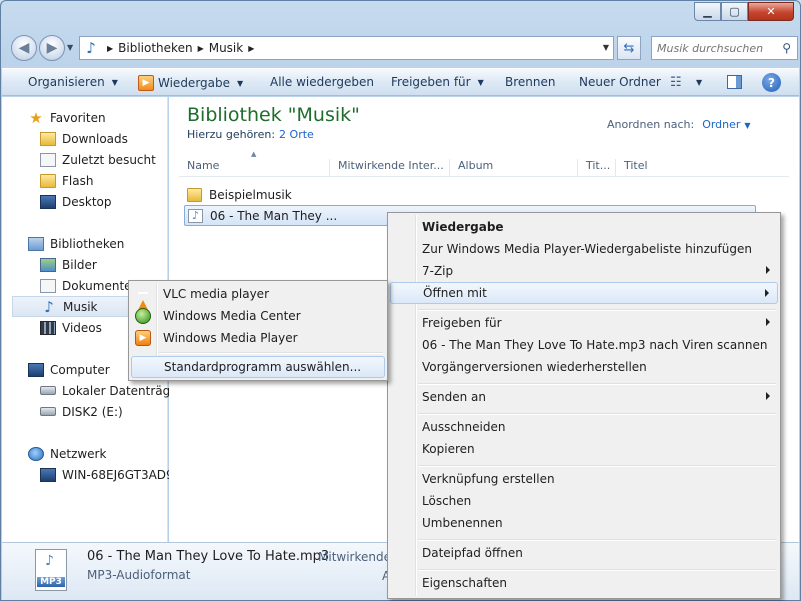 Image resolution: width=801 pixels, height=601 pixels. What do you see at coordinates (734, 82) in the screenshot?
I see `preview-pane-icon` at bounding box center [734, 82].